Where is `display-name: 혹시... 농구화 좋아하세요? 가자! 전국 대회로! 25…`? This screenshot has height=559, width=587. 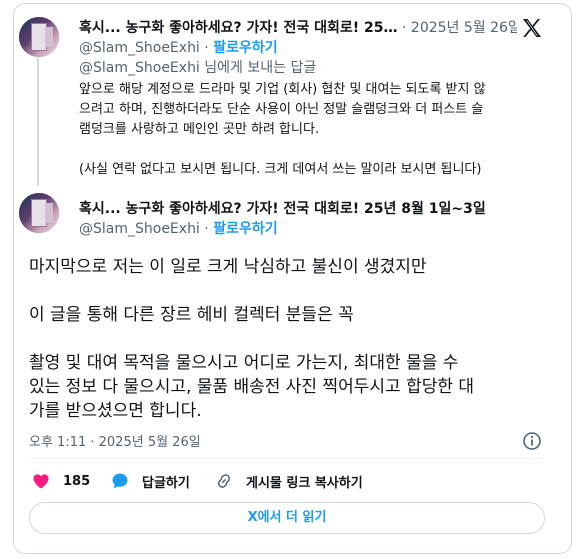 display-name: 혹시... 농구화 좋아하세요? 가자! 전국 대회로! 25… is located at coordinates (238, 28).